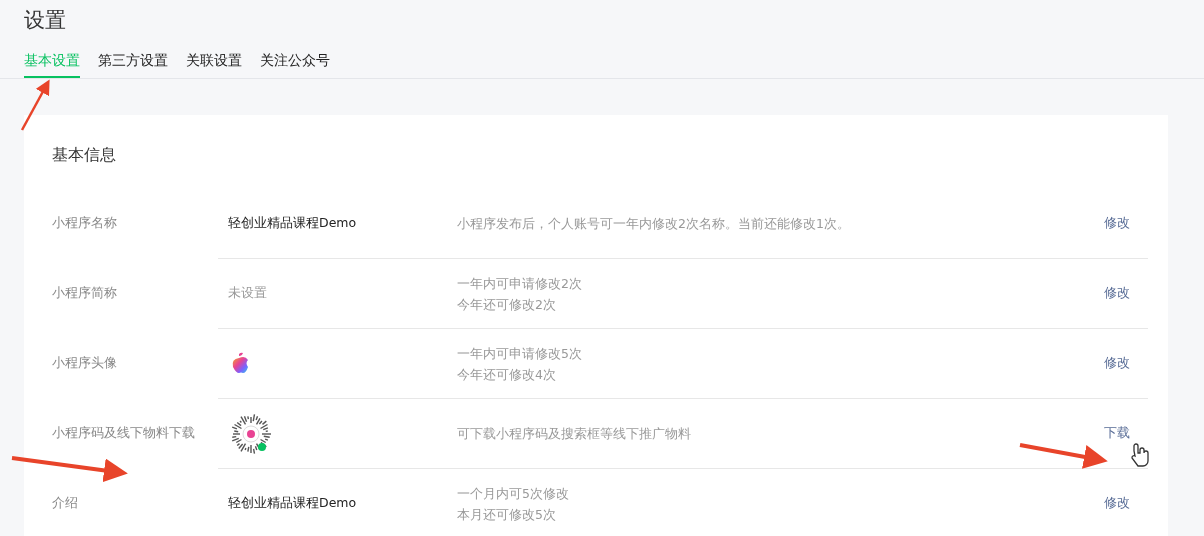  Describe the element at coordinates (65, 503) in the screenshot. I see `field-label: 介绍` at that location.